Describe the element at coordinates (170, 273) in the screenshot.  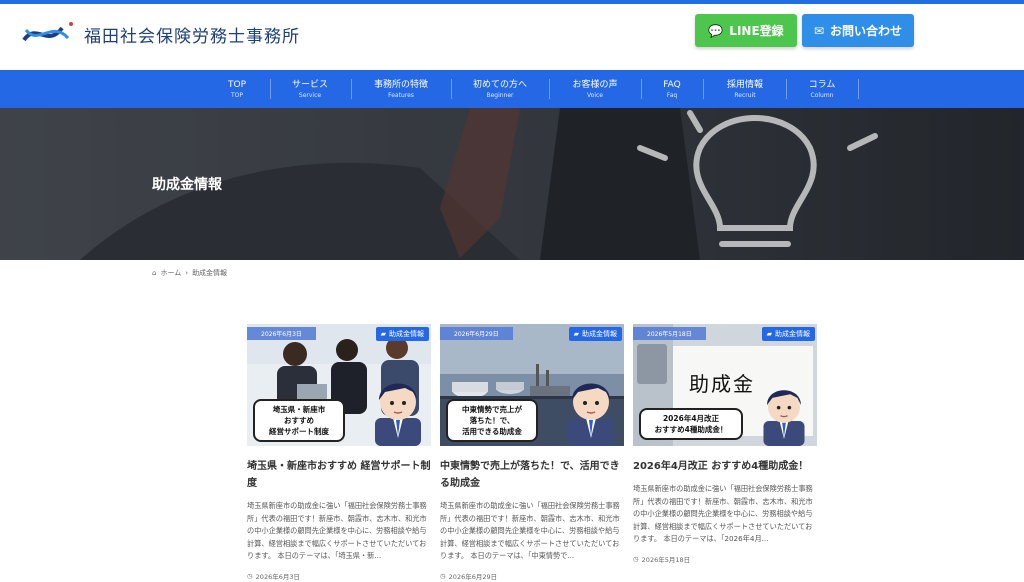
I see `breadcrumb-home: ホーム` at that location.